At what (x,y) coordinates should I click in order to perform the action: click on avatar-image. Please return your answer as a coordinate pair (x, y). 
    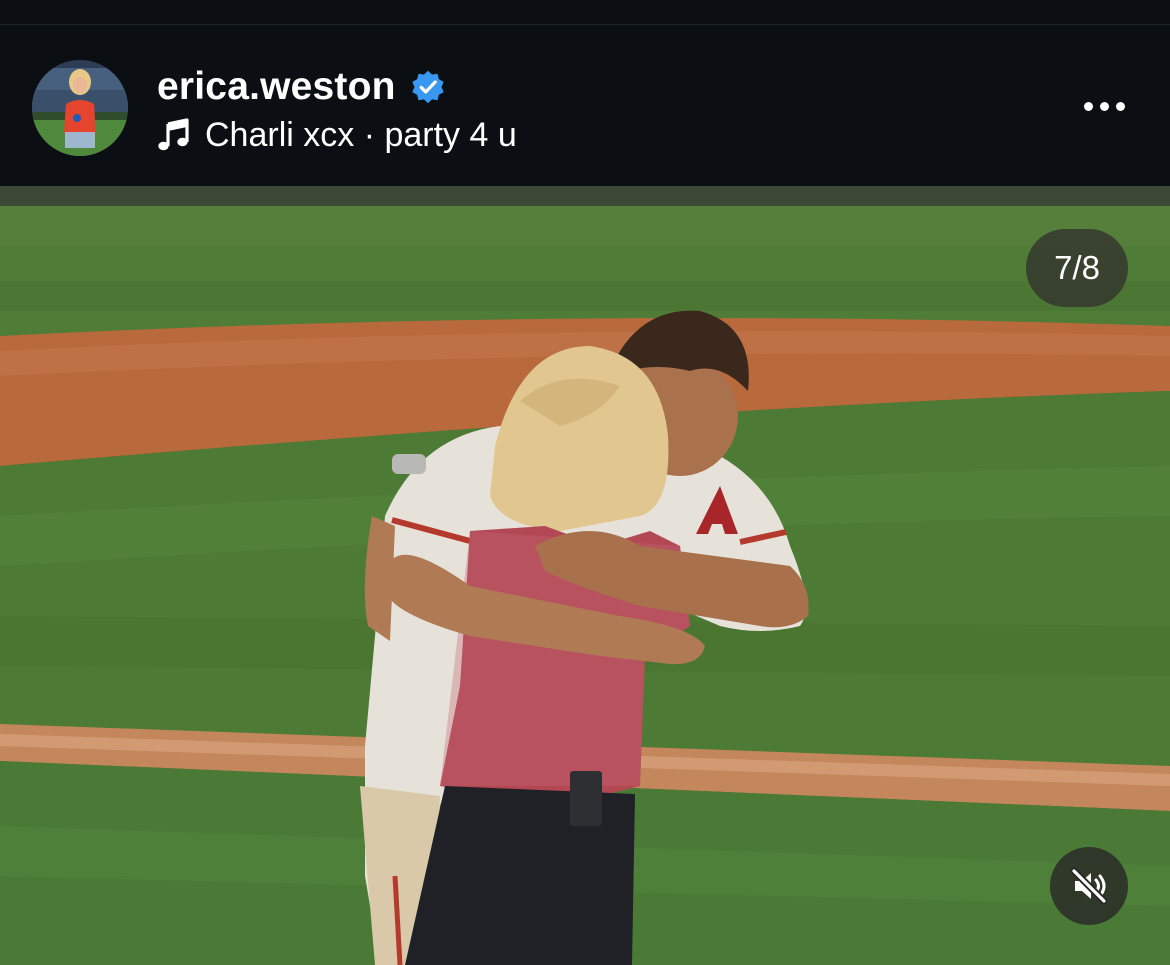
    Looking at the image, I should click on (80, 108).